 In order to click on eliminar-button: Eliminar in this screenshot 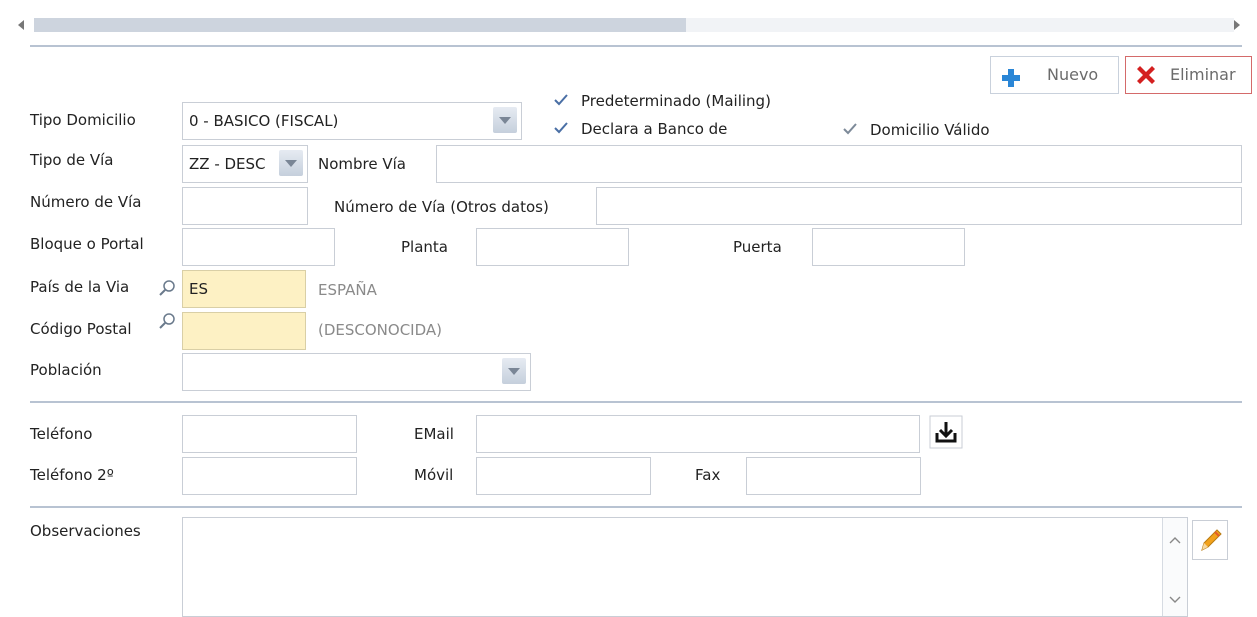, I will do `click(1188, 75)`.